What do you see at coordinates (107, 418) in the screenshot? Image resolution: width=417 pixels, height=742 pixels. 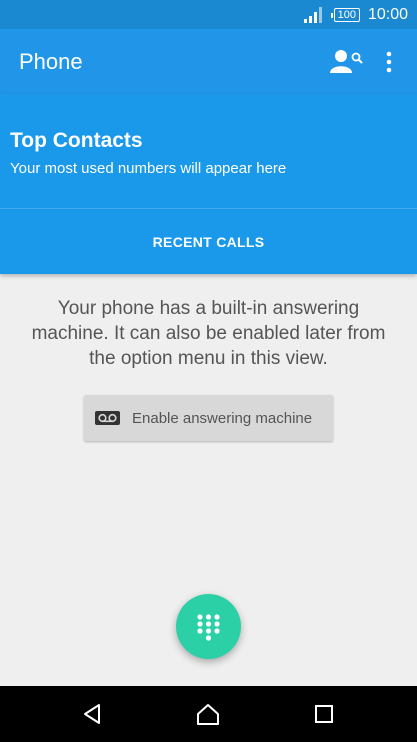 I see `voicemail-icon` at bounding box center [107, 418].